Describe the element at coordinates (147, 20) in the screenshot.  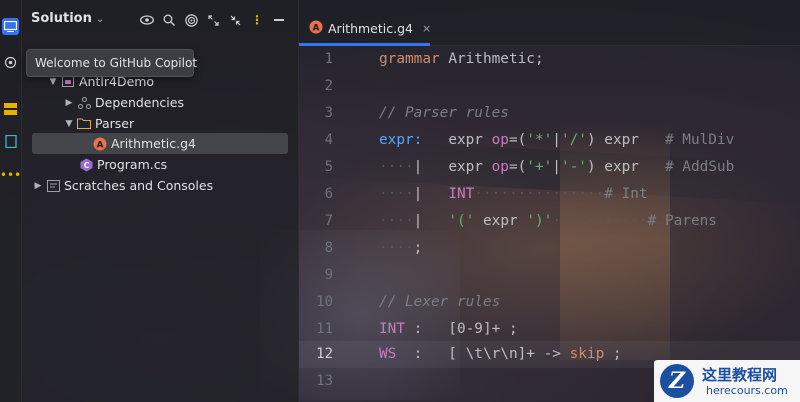
I see `eye-icon` at that location.